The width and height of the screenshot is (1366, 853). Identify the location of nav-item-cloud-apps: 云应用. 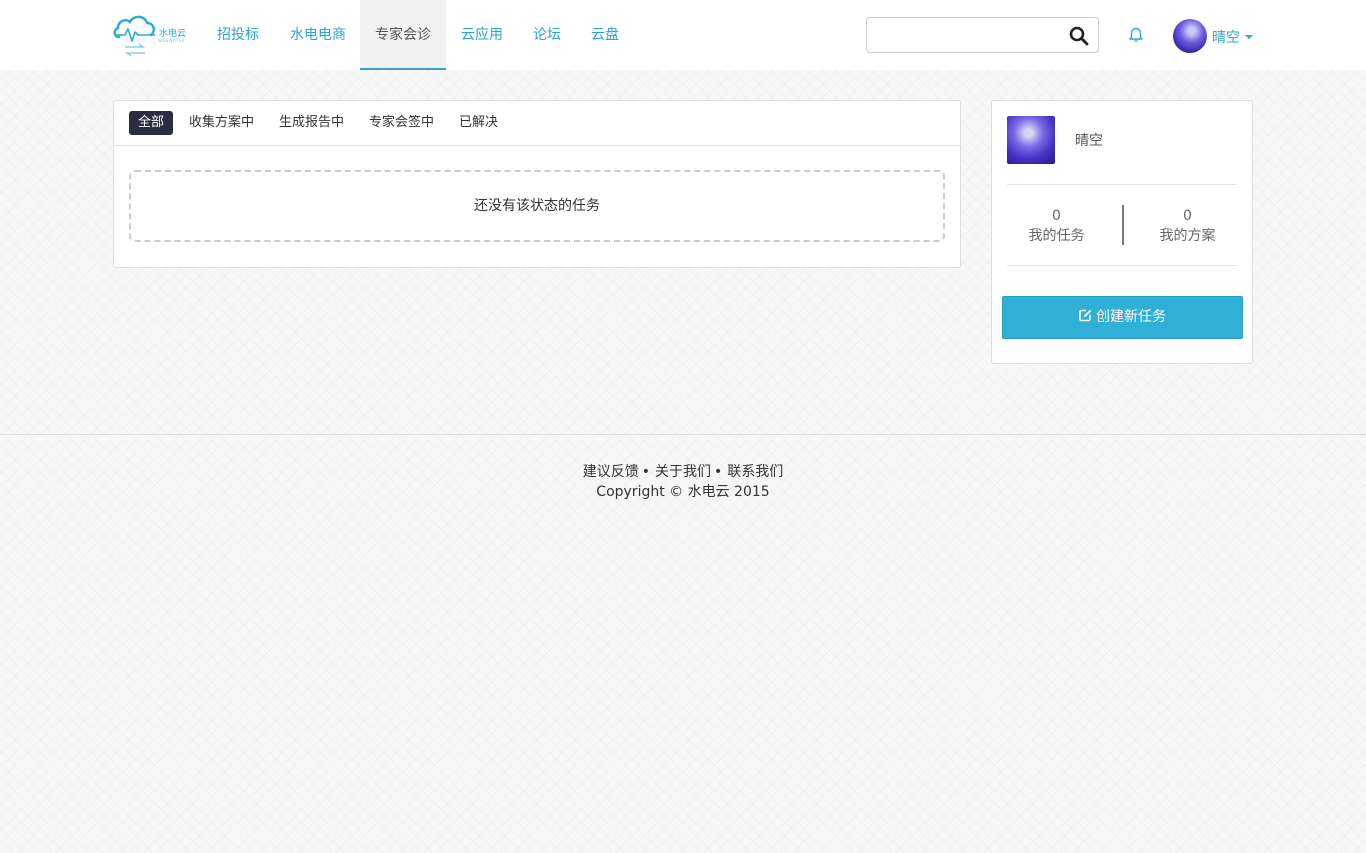
(482, 35).